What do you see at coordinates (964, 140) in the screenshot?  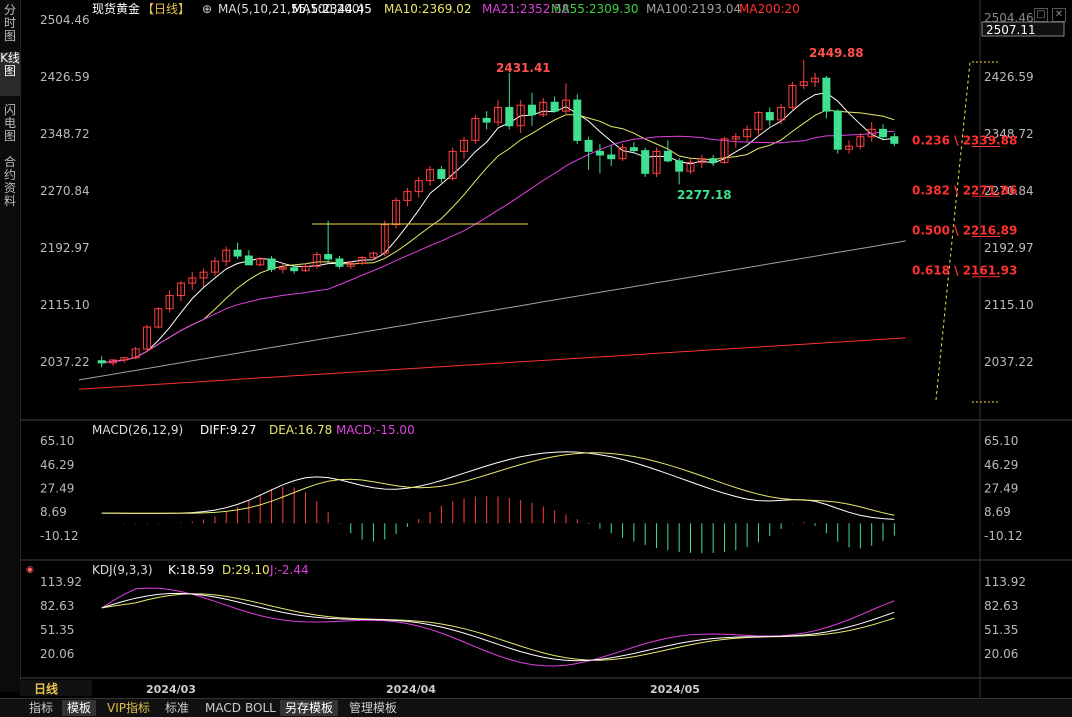 I see `fib-level-label: 0.236 \ 2339.88` at bounding box center [964, 140].